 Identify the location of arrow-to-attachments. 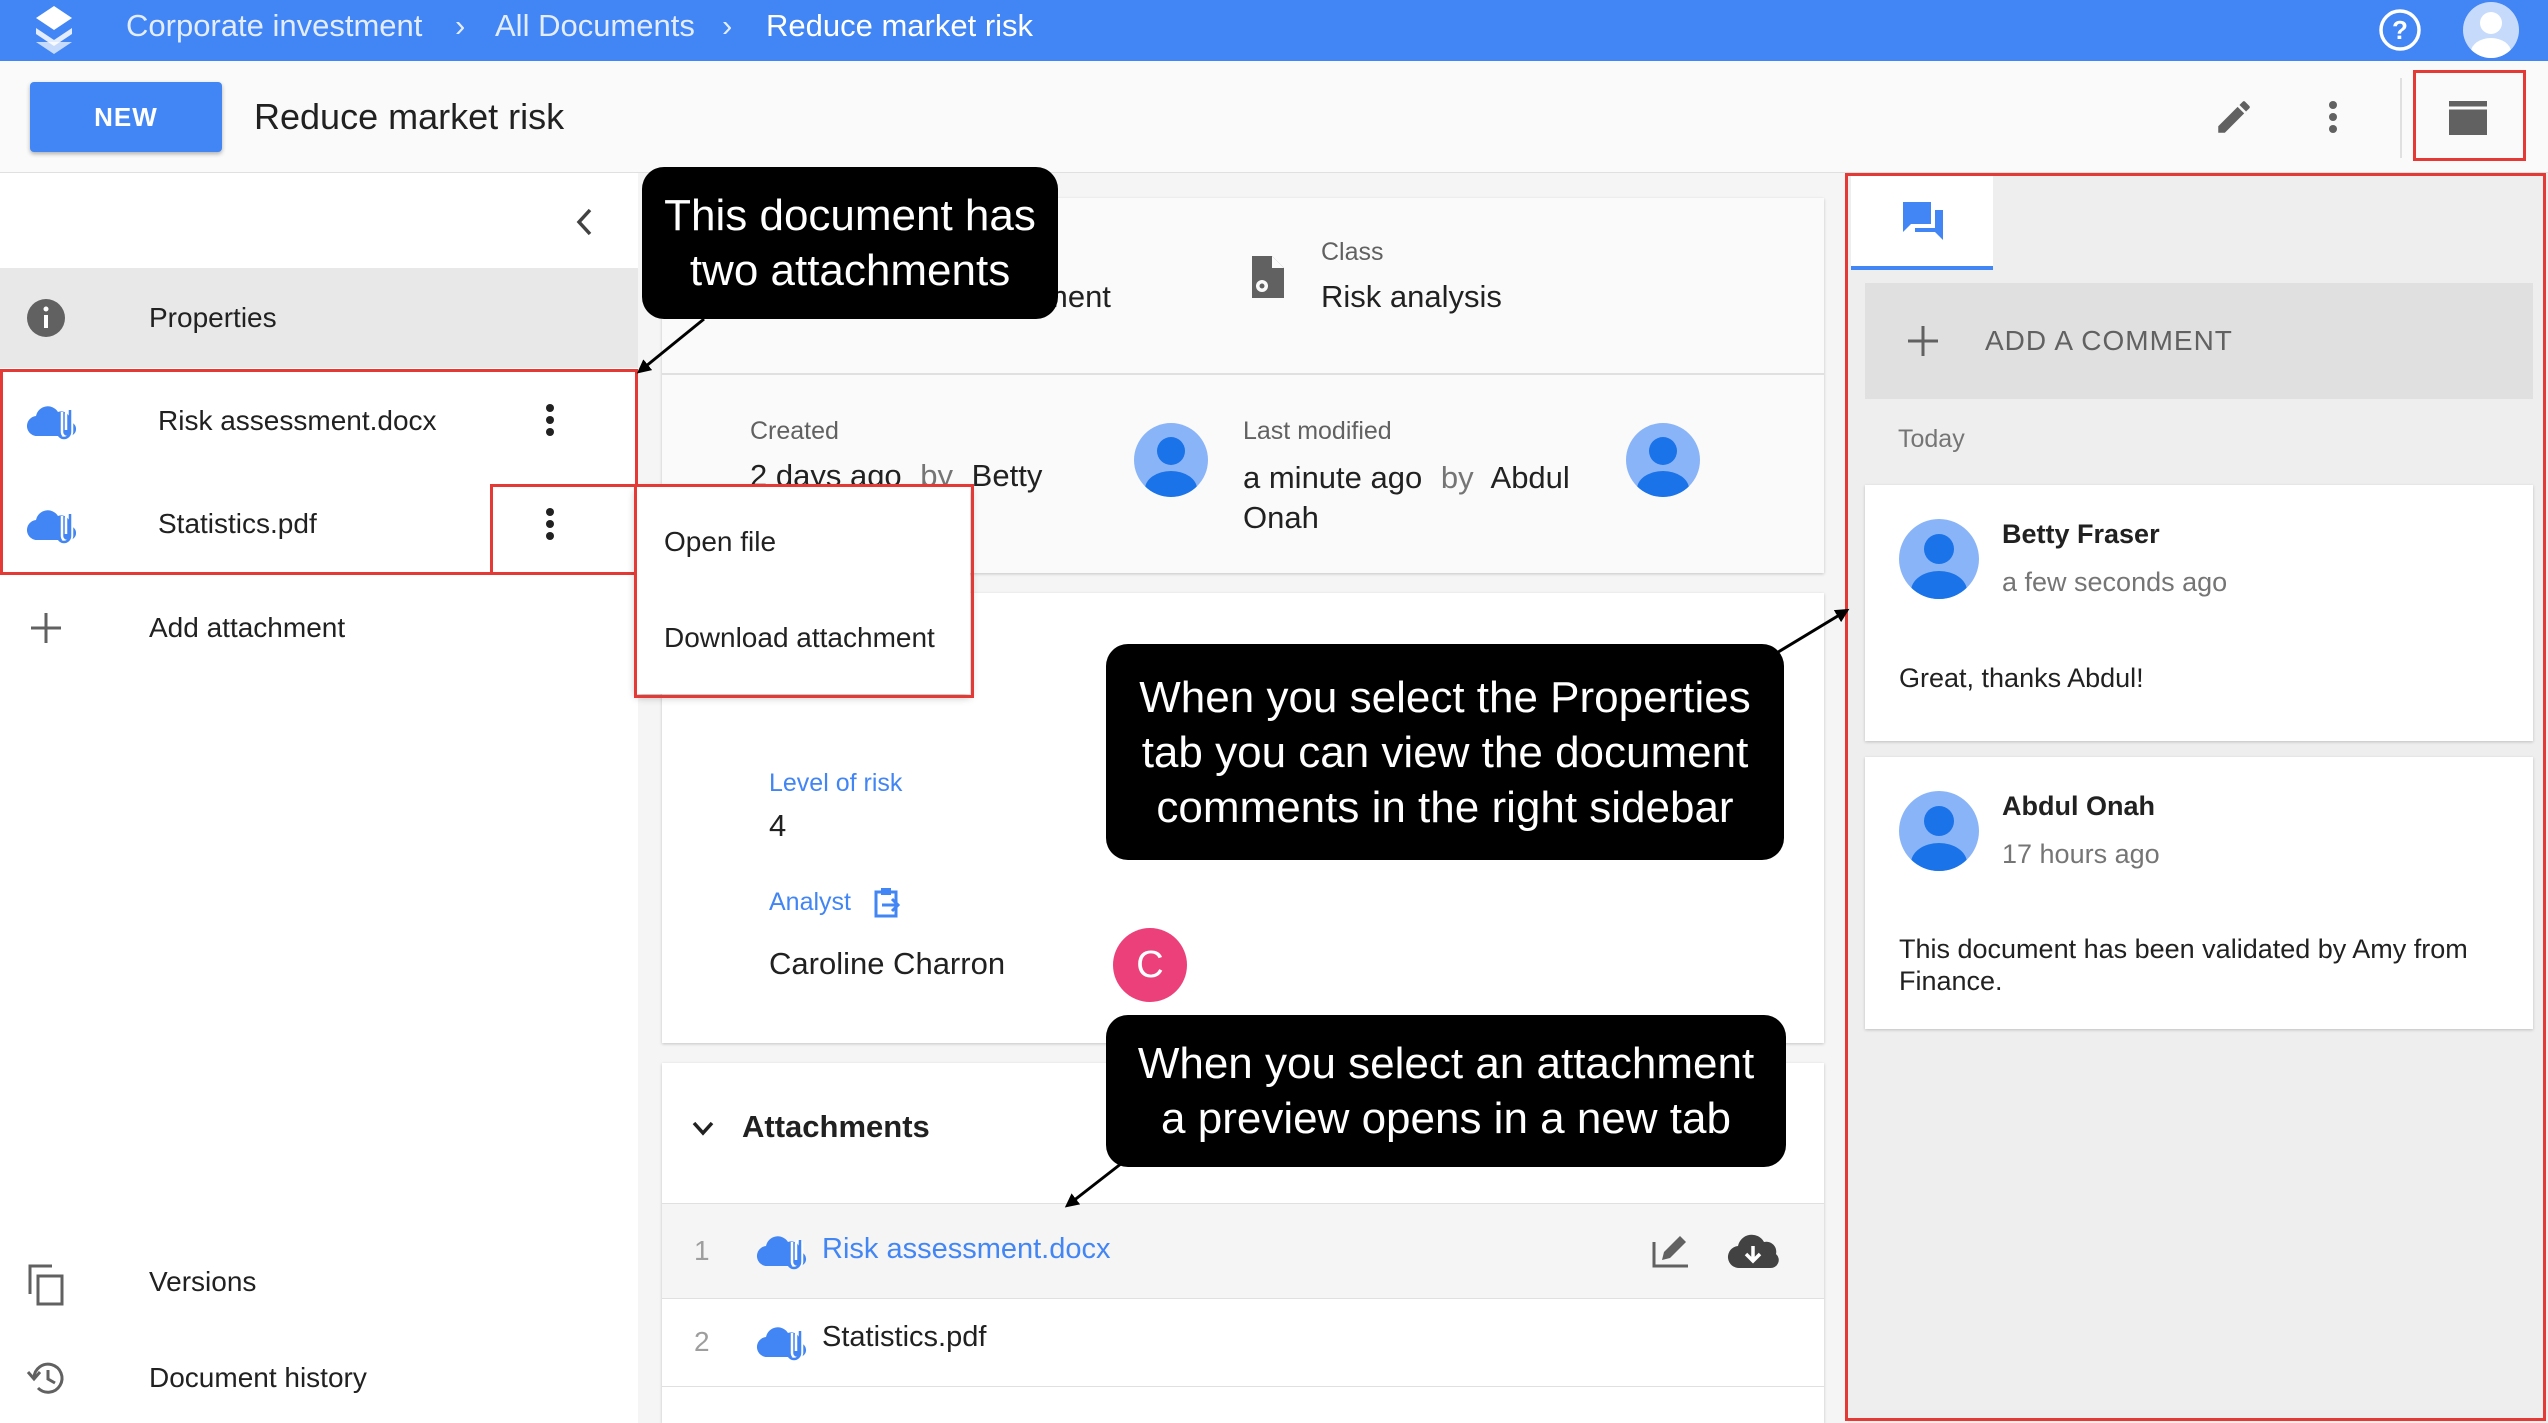
(670, 345).